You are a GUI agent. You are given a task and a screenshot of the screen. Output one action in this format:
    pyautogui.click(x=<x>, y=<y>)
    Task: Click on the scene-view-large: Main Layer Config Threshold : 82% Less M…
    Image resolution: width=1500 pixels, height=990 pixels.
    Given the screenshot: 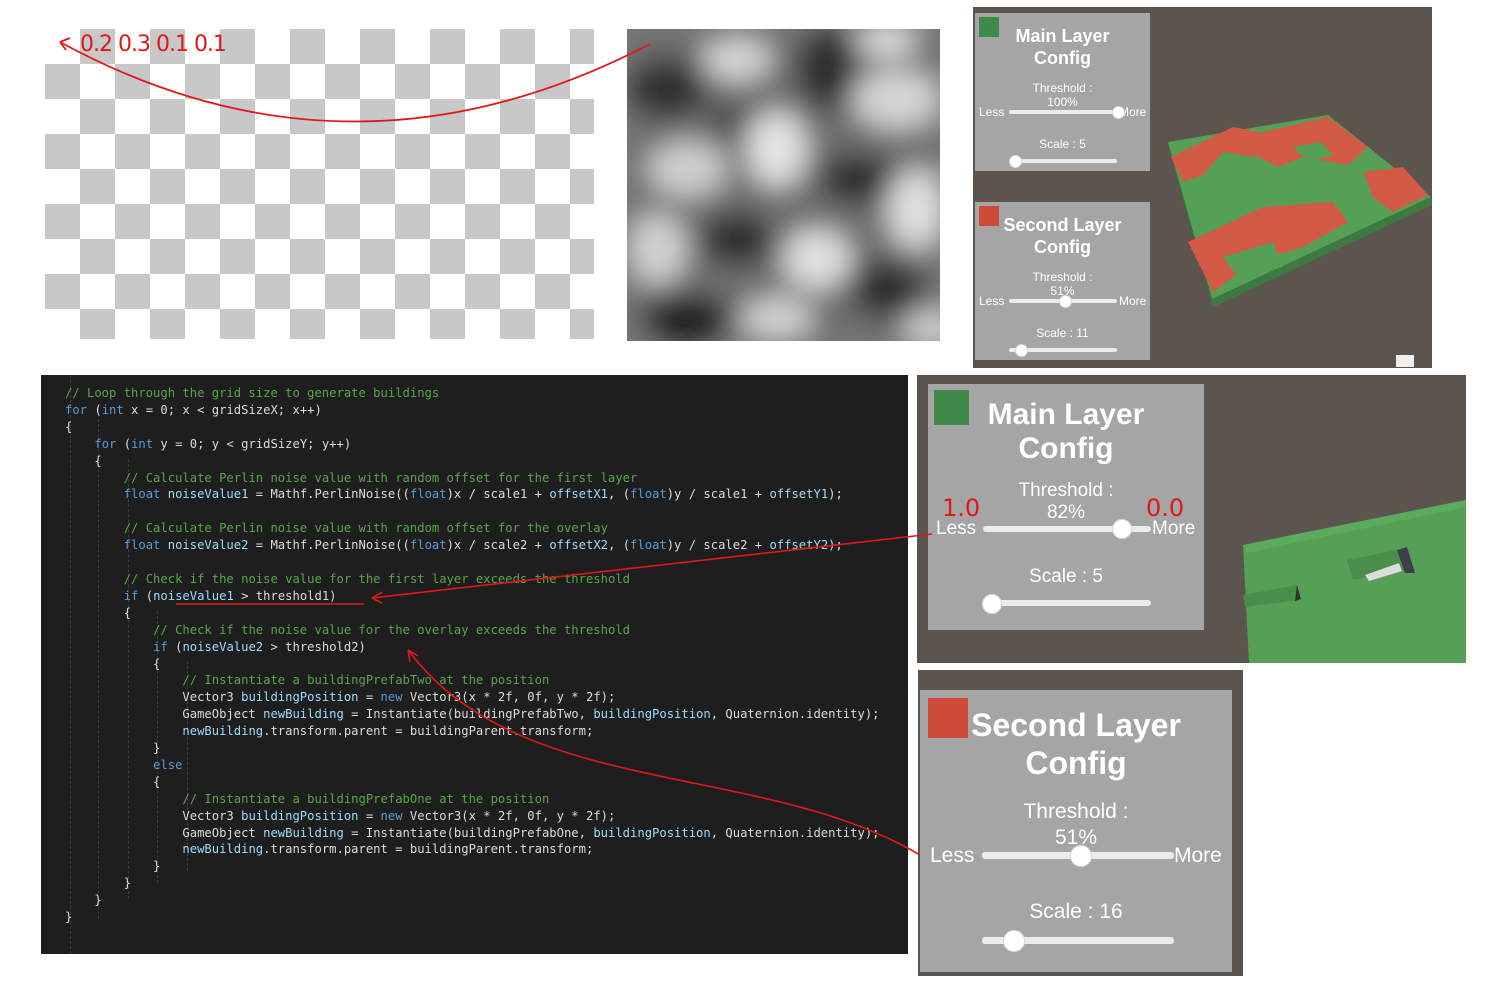 What is the action you would take?
    pyautogui.click(x=1191, y=519)
    